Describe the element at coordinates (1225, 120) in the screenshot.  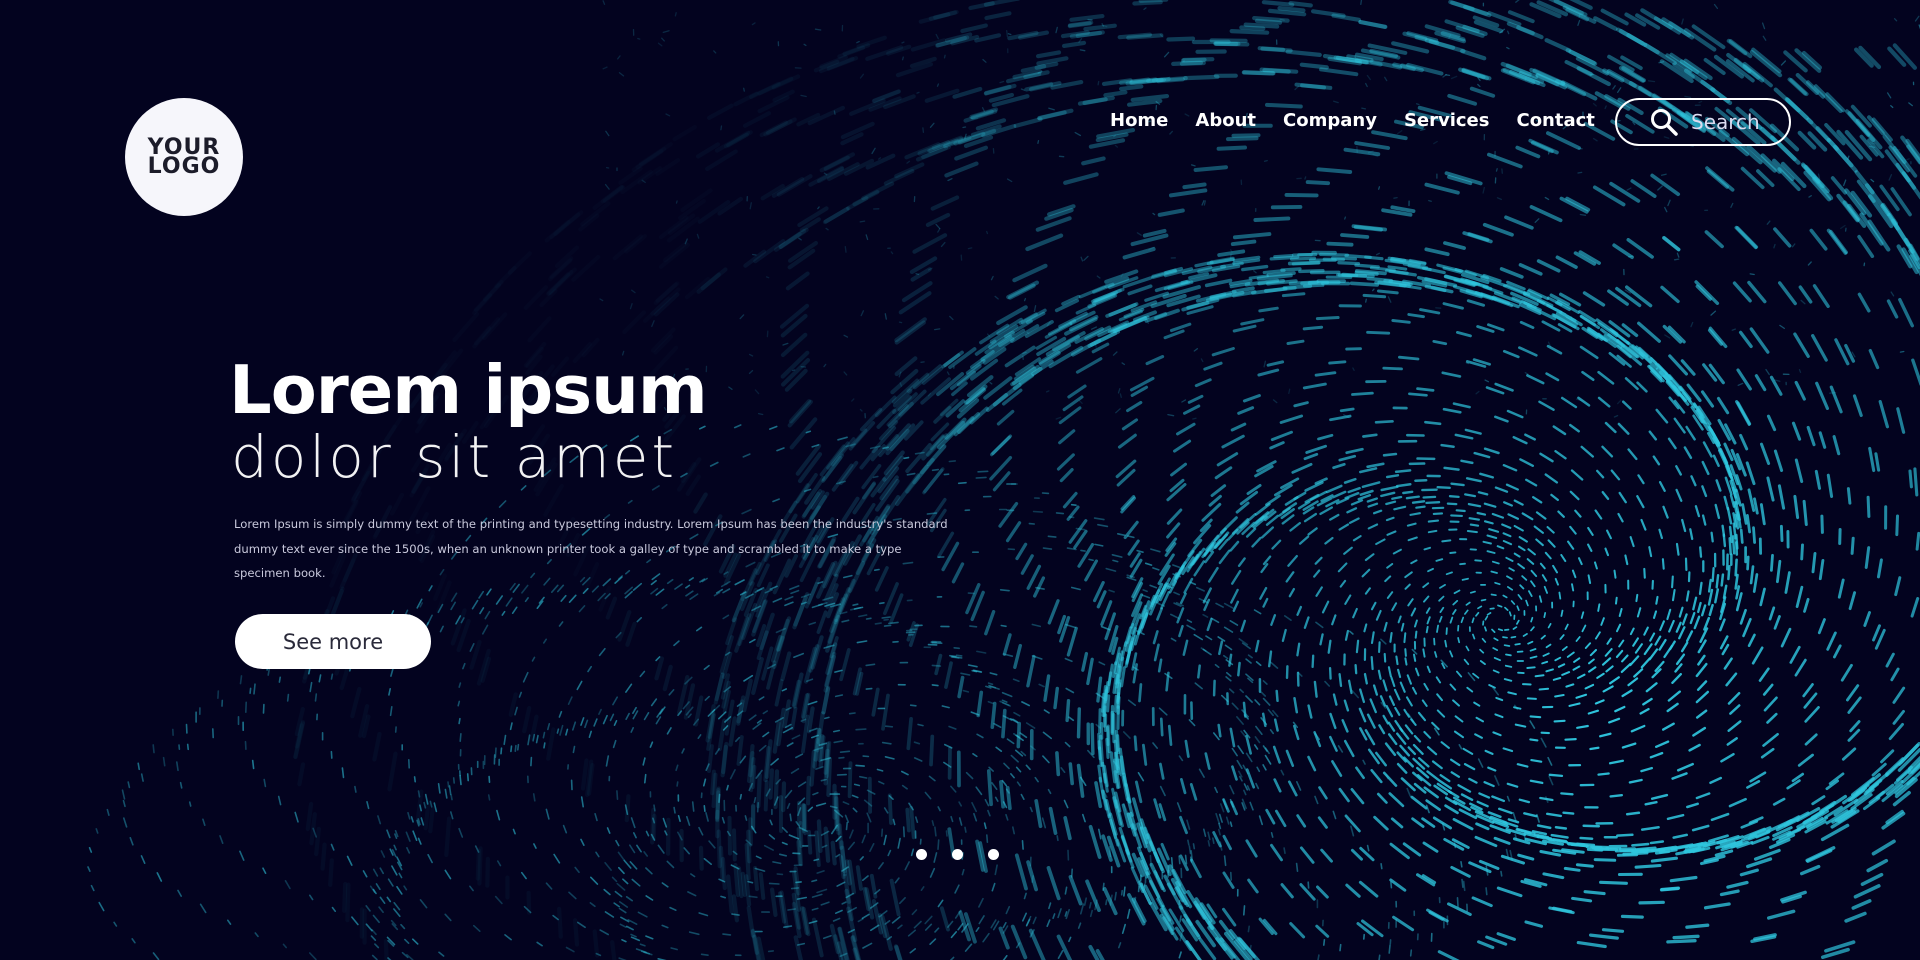
I see `nav-item-about: About` at that location.